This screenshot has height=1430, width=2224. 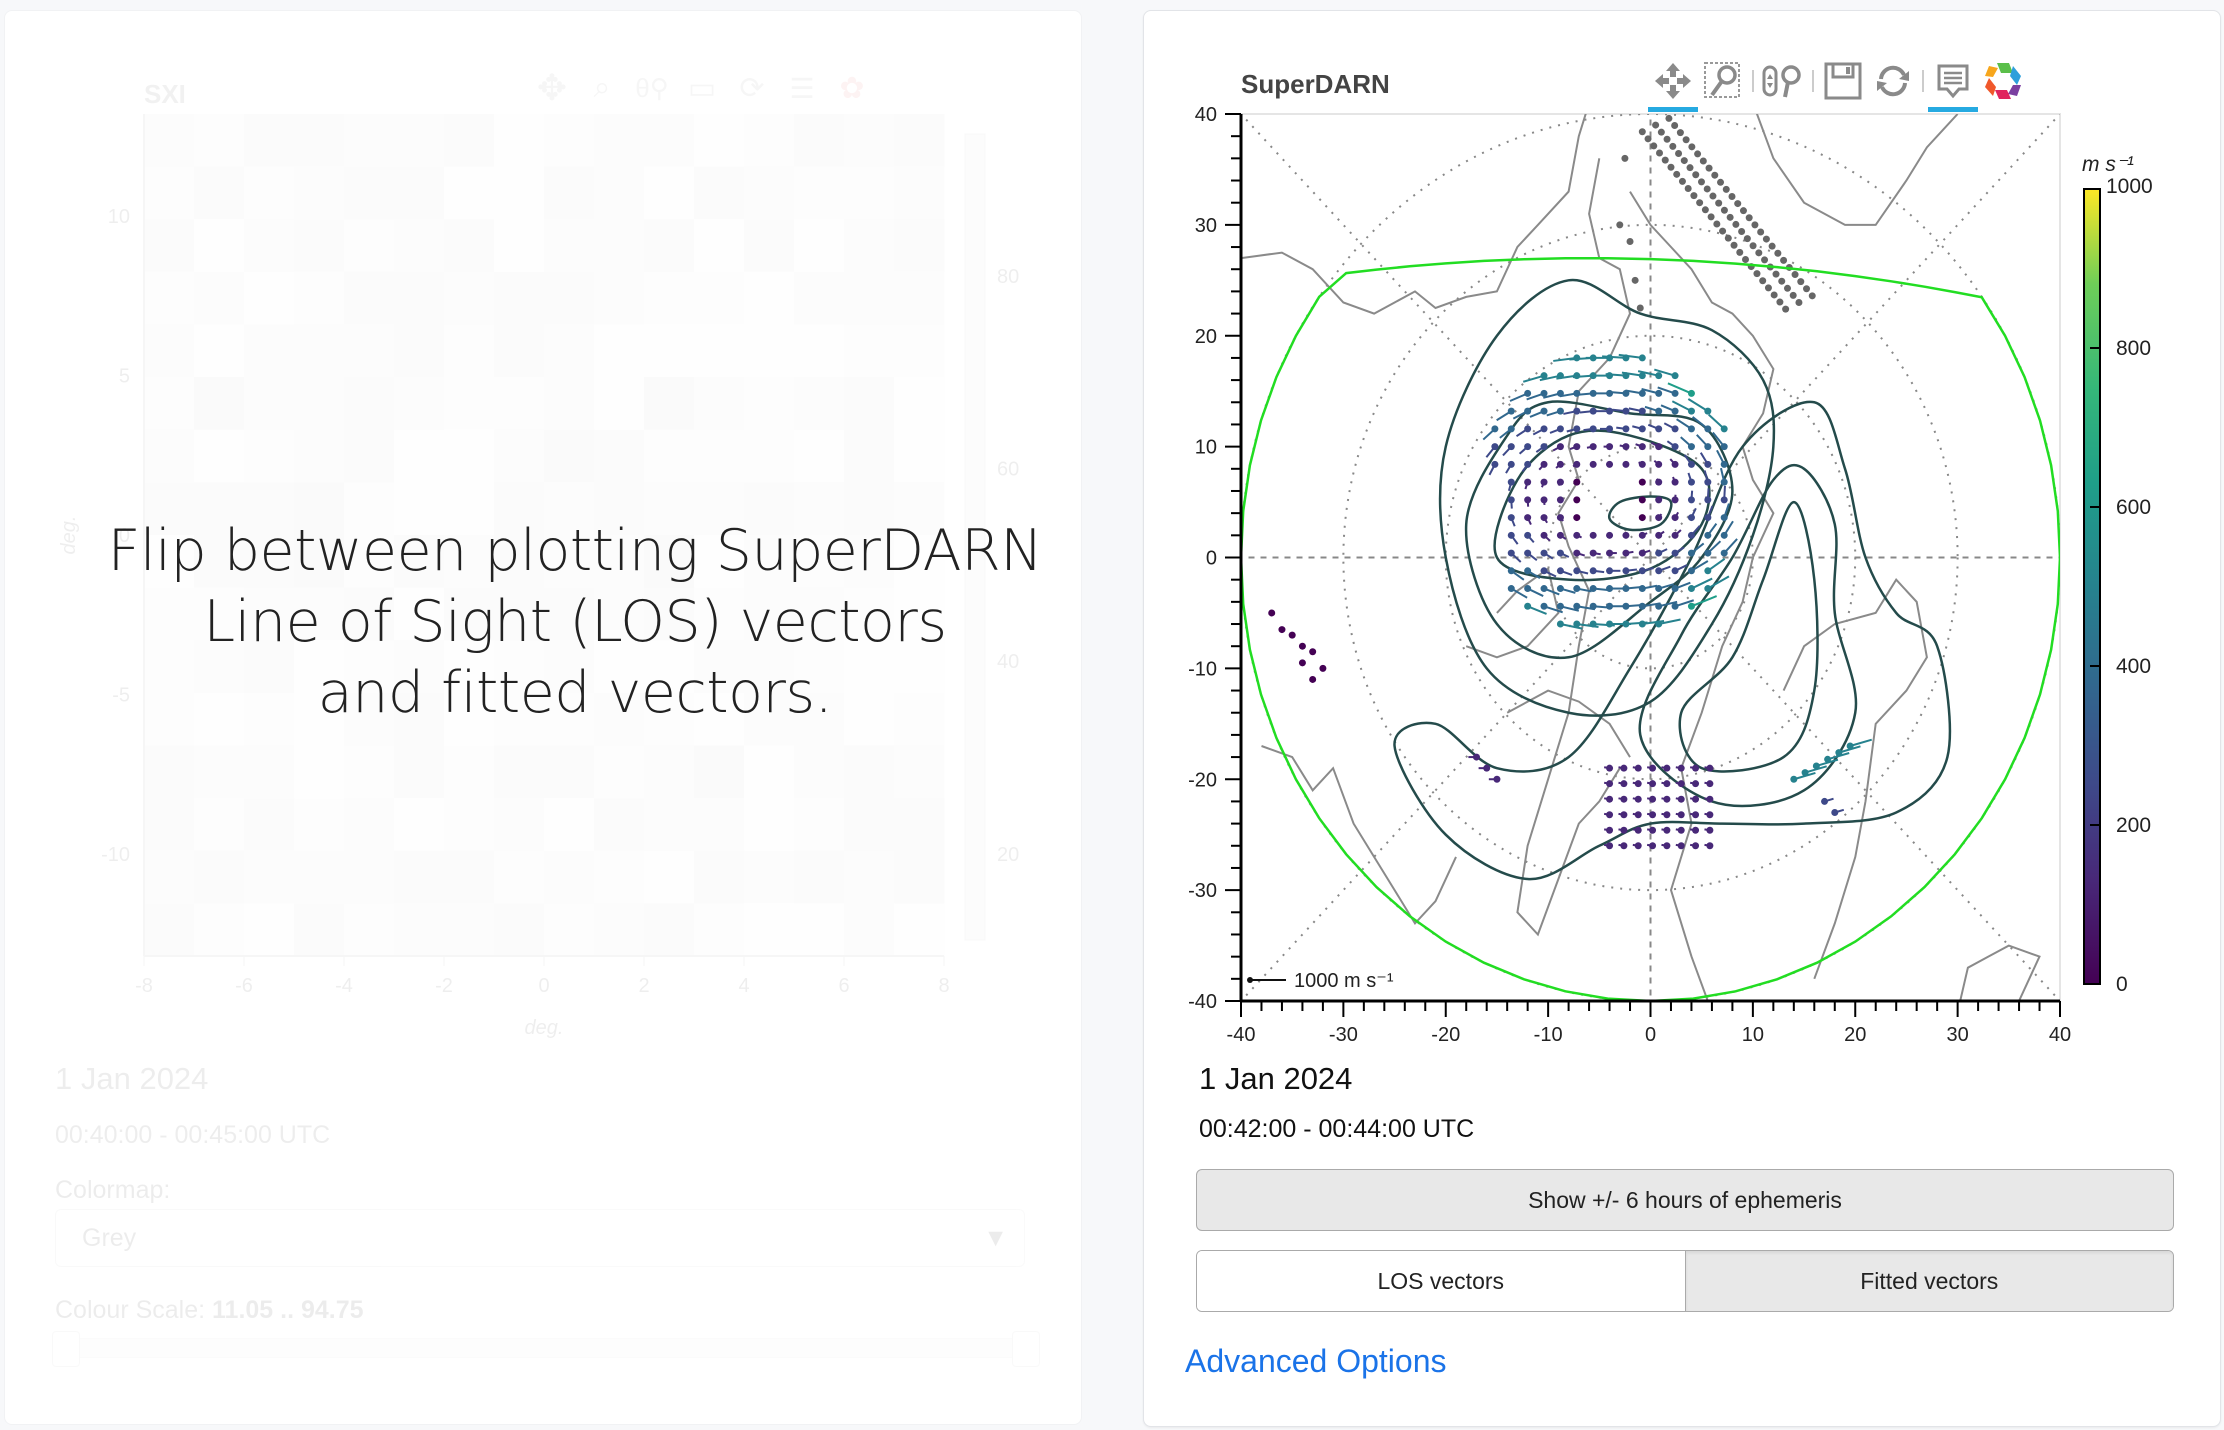 What do you see at coordinates (2060, 1035) in the screenshot?
I see `x-tick-label: 40` at bounding box center [2060, 1035].